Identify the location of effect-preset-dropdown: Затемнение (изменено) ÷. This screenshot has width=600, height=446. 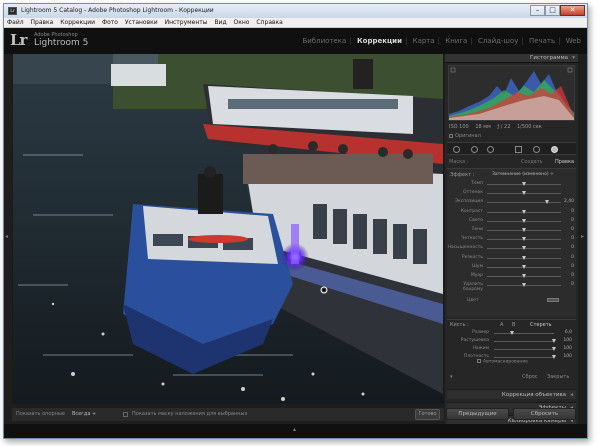
(523, 174).